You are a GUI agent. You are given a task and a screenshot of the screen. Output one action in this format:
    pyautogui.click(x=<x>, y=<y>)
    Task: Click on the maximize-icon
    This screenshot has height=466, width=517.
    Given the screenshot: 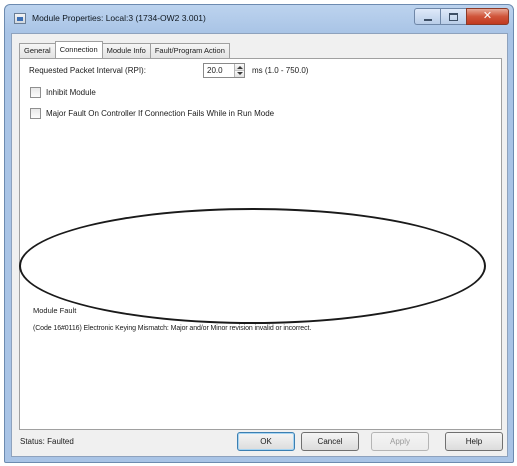 What is the action you would take?
    pyautogui.click(x=453, y=17)
    